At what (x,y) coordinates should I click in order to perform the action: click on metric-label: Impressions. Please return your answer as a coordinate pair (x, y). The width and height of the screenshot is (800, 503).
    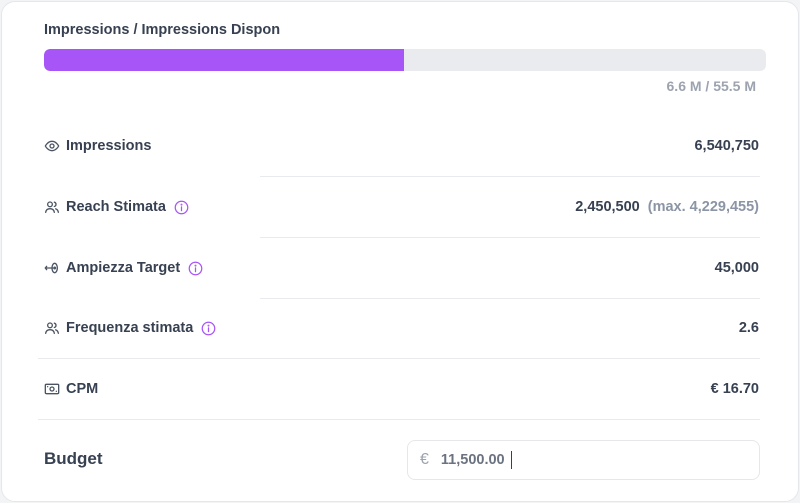
    Looking at the image, I should click on (109, 146).